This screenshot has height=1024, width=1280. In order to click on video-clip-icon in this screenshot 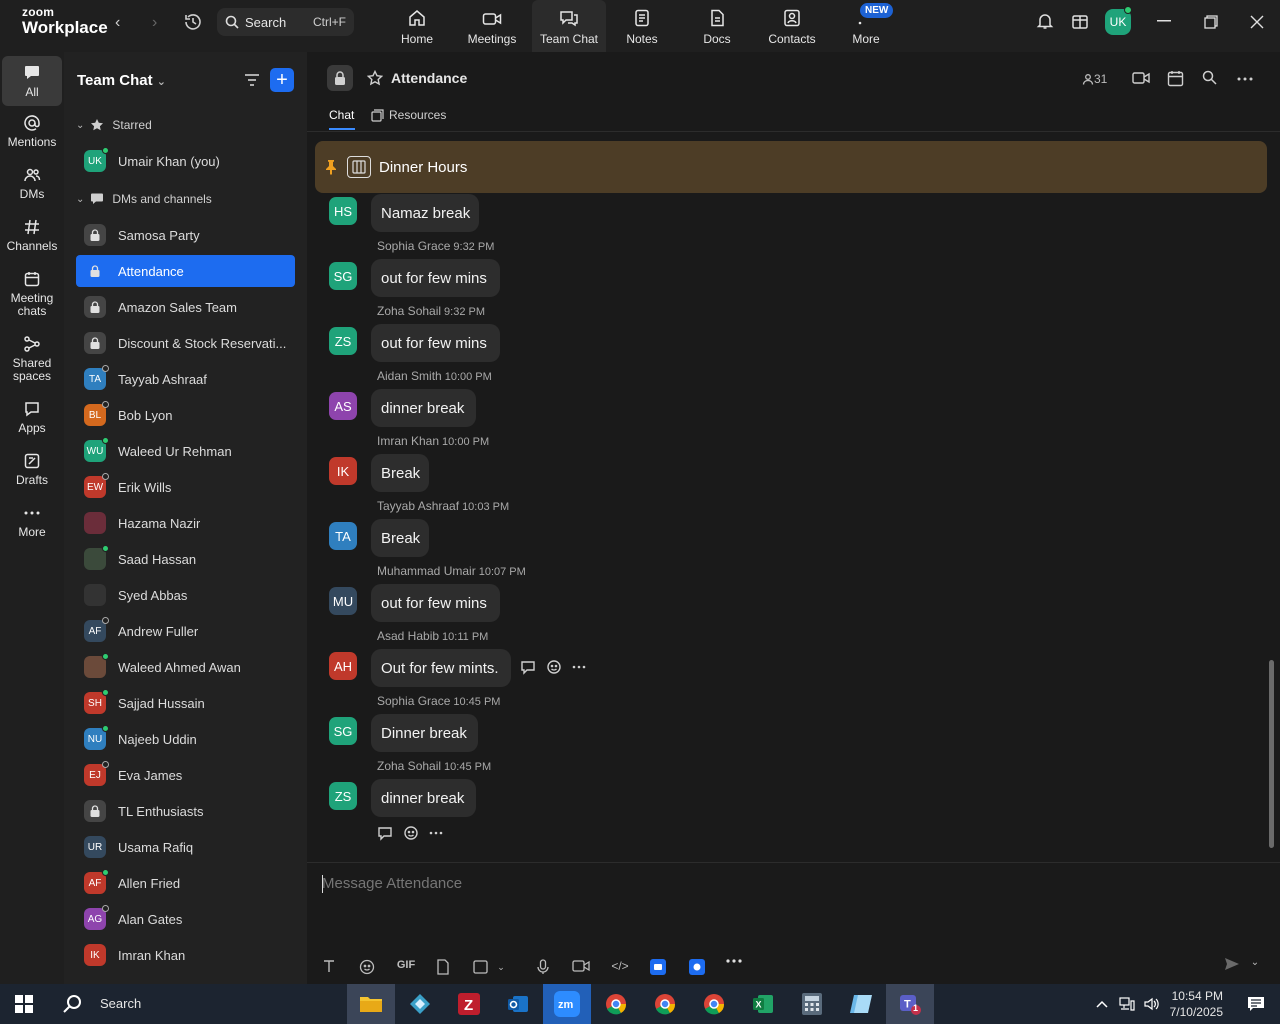, I will do `click(581, 966)`.